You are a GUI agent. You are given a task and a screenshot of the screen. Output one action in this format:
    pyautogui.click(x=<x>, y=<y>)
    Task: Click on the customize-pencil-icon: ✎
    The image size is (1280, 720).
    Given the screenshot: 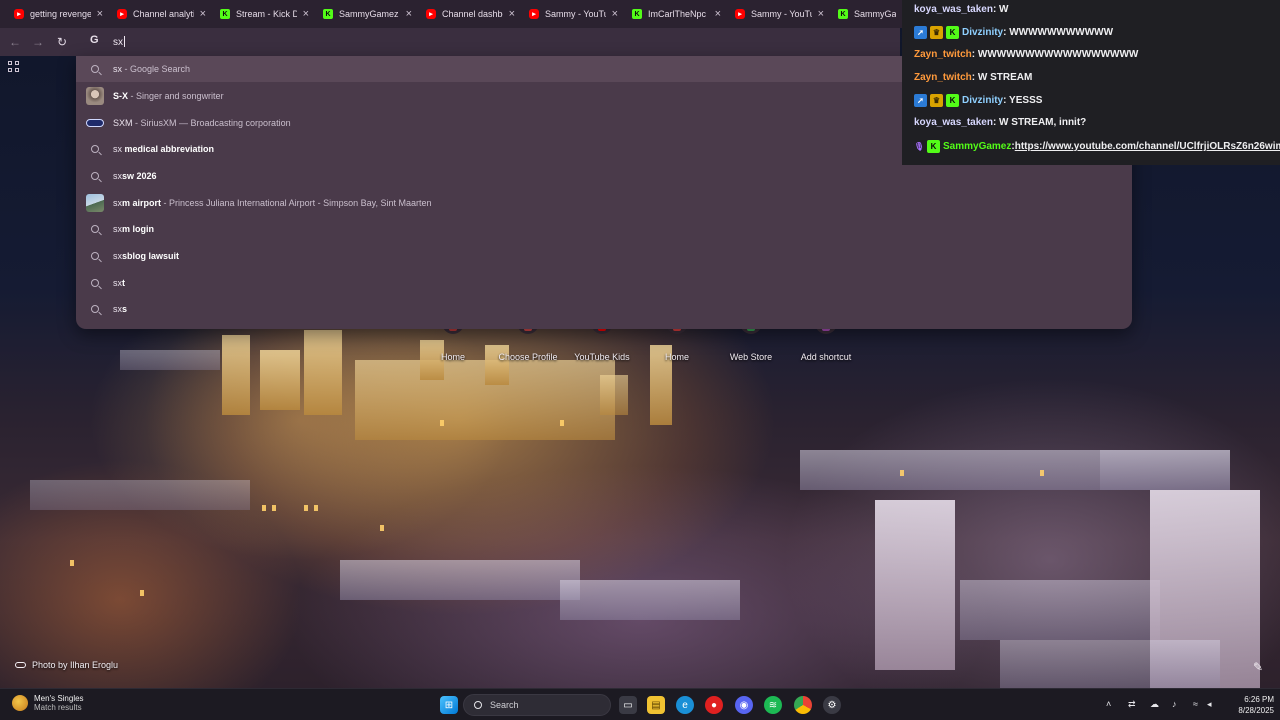 What is the action you would take?
    pyautogui.click(x=1258, y=667)
    